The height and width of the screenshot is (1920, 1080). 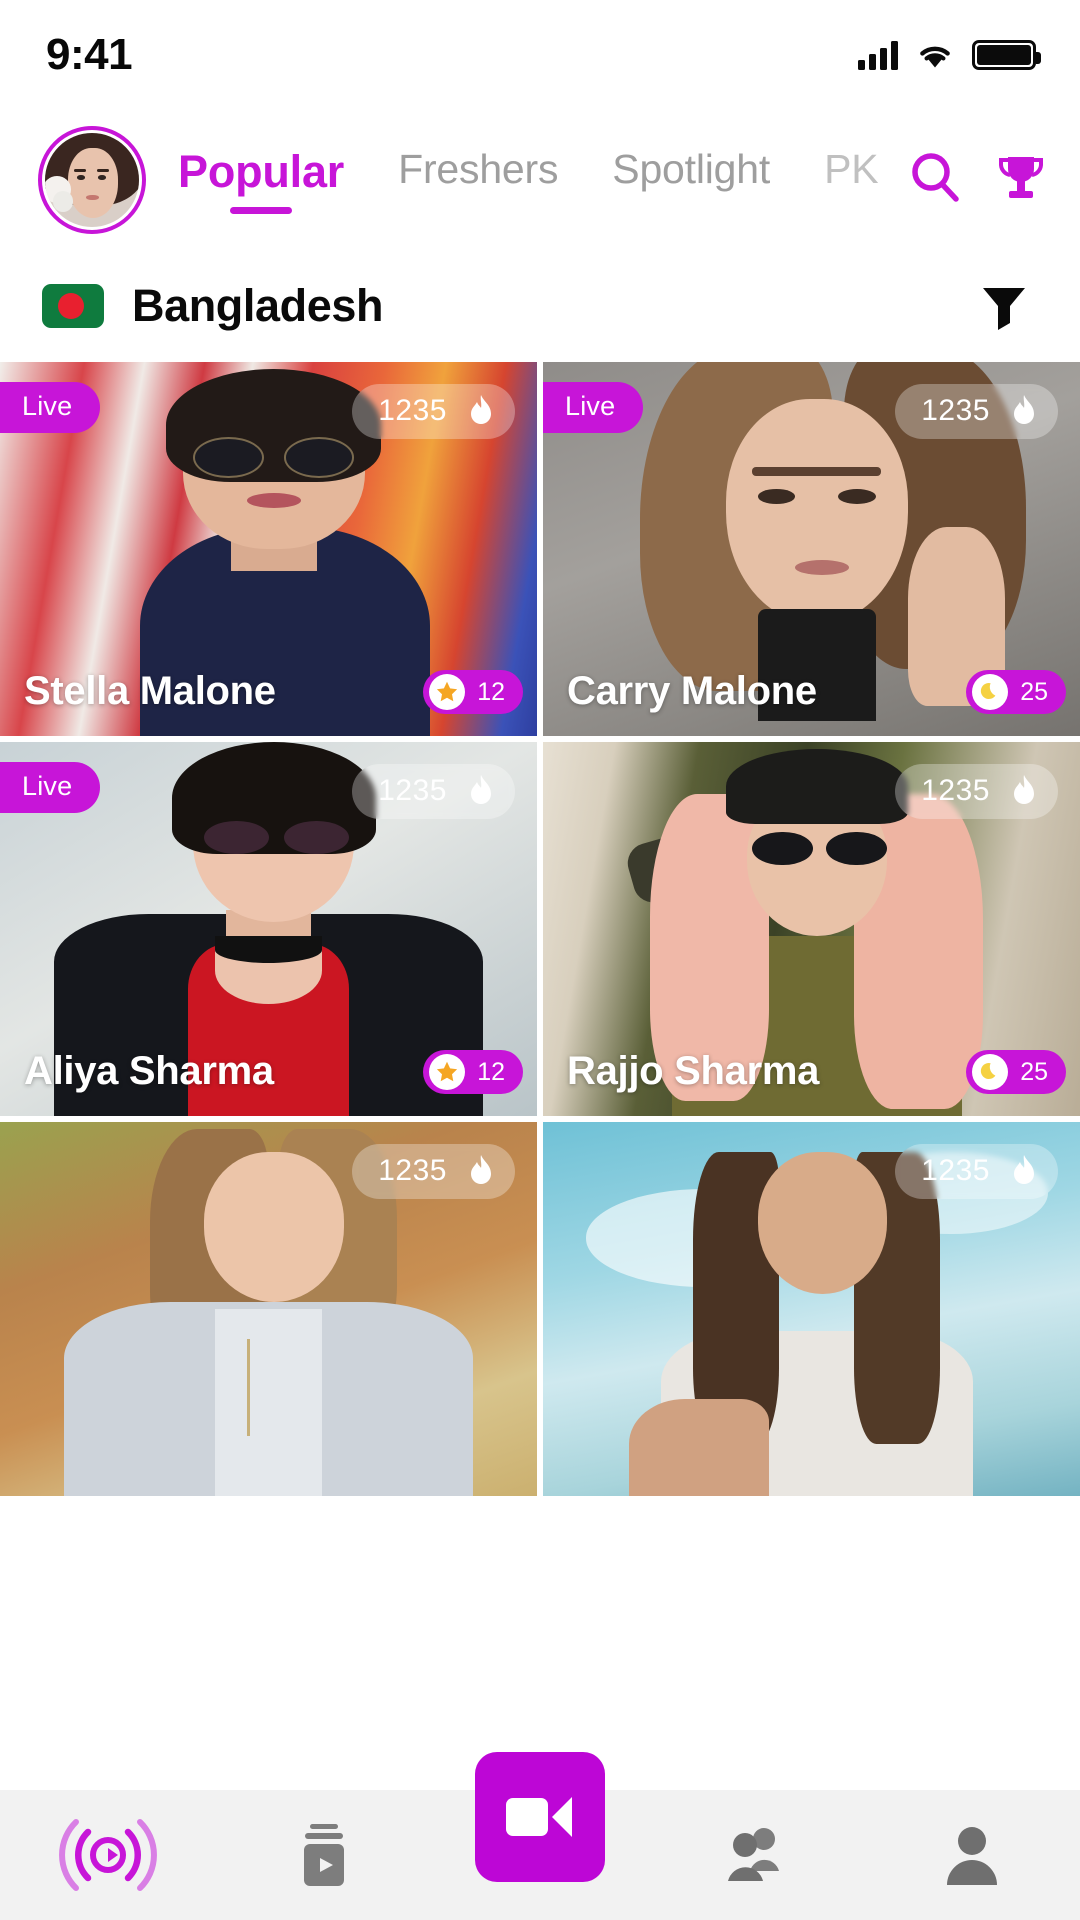 I want to click on top-navigation: Popular Freshers Spotlight PK, so click(x=540, y=180).